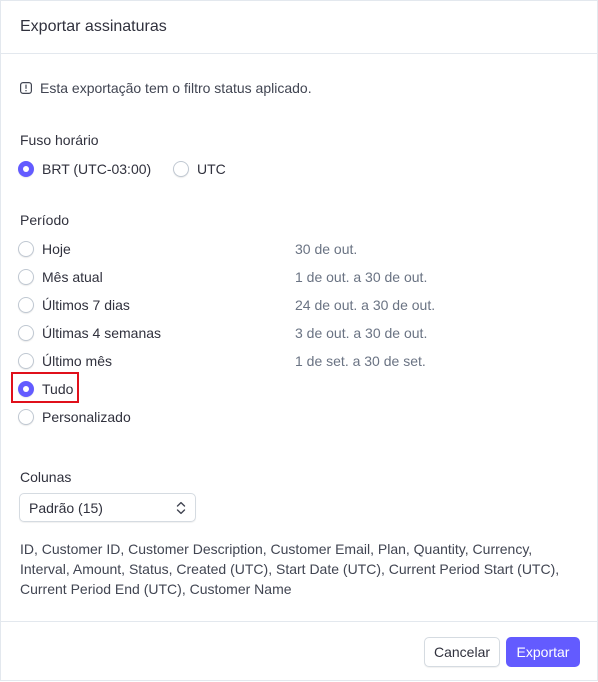 The image size is (598, 682). Describe the element at coordinates (97, 169) in the screenshot. I see `timezone-option-label: BRT (UTC-03:00)` at that location.